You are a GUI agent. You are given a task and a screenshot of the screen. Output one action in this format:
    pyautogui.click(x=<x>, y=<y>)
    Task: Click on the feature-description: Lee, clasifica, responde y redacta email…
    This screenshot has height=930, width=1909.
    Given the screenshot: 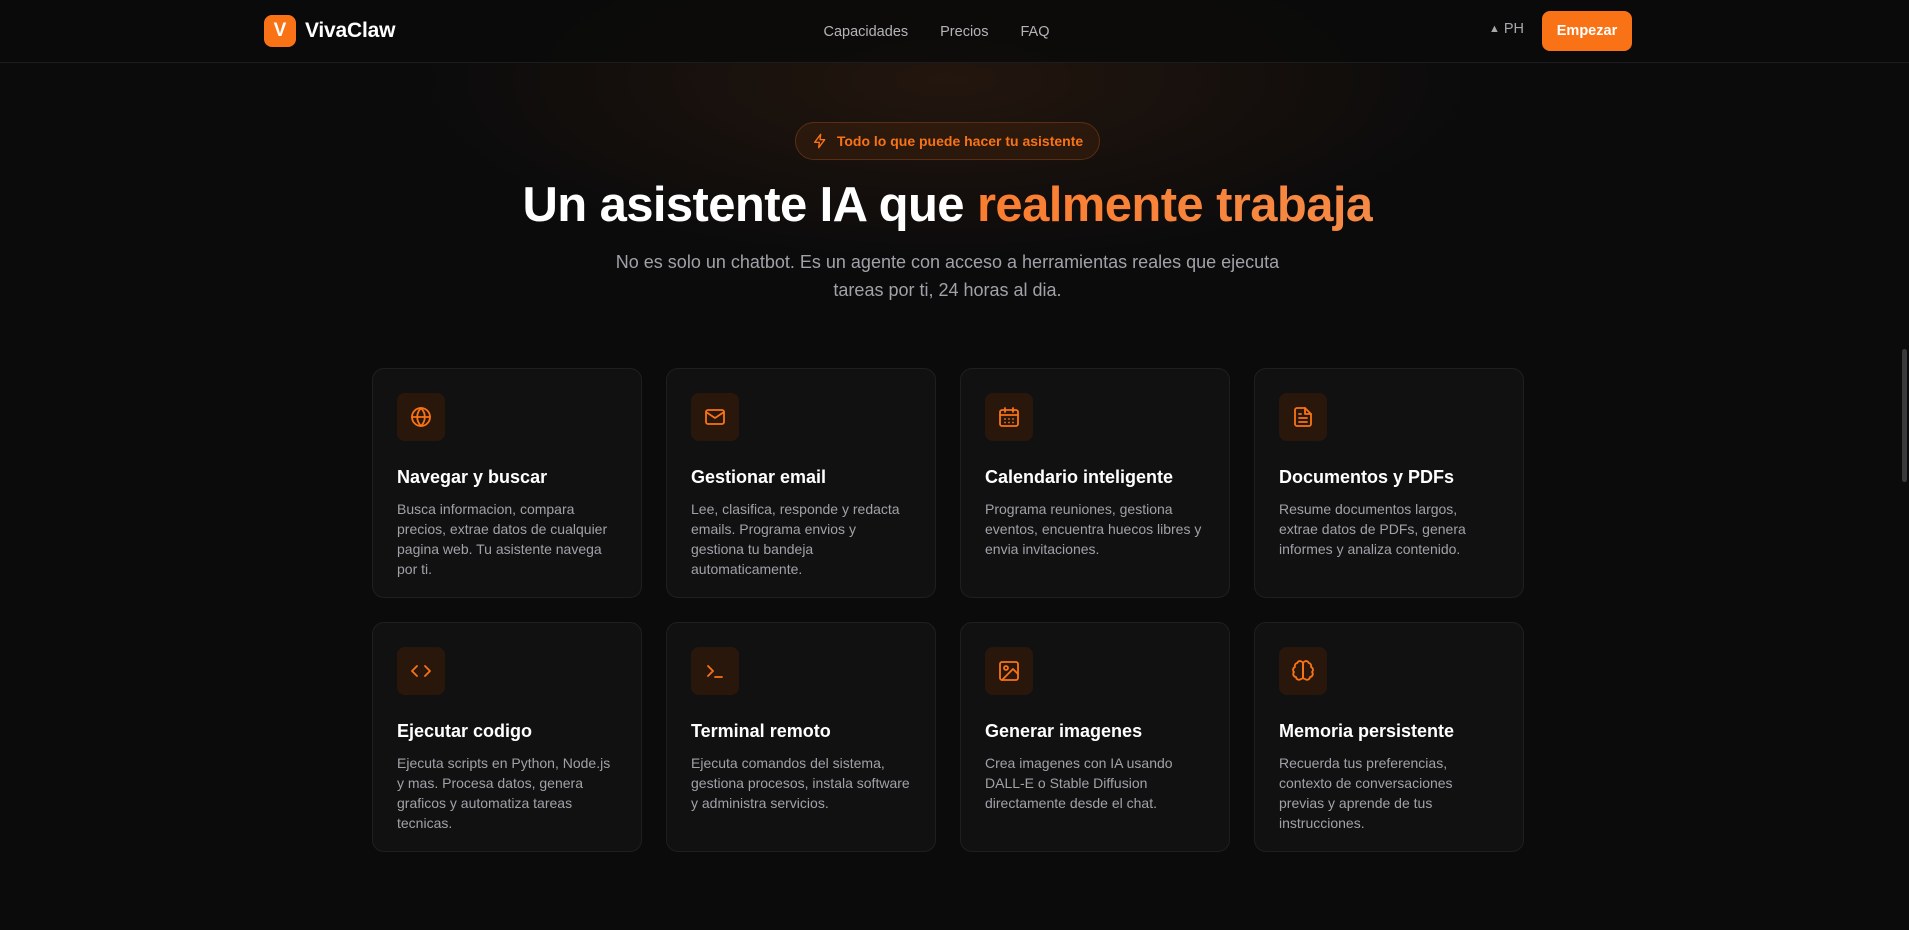 What is the action you would take?
    pyautogui.click(x=795, y=539)
    